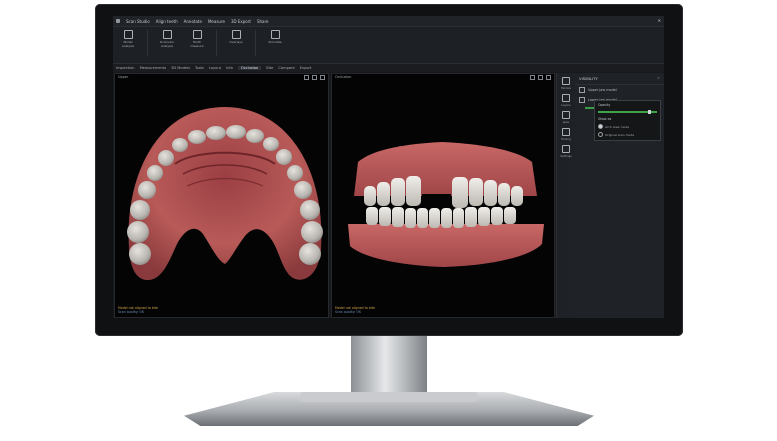  I want to click on status-text: Scan quality: OK, so click(131, 311).